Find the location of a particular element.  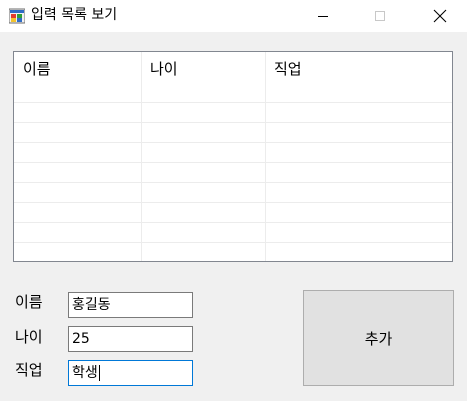

column-header-label: 이름 is located at coordinates (37, 69).